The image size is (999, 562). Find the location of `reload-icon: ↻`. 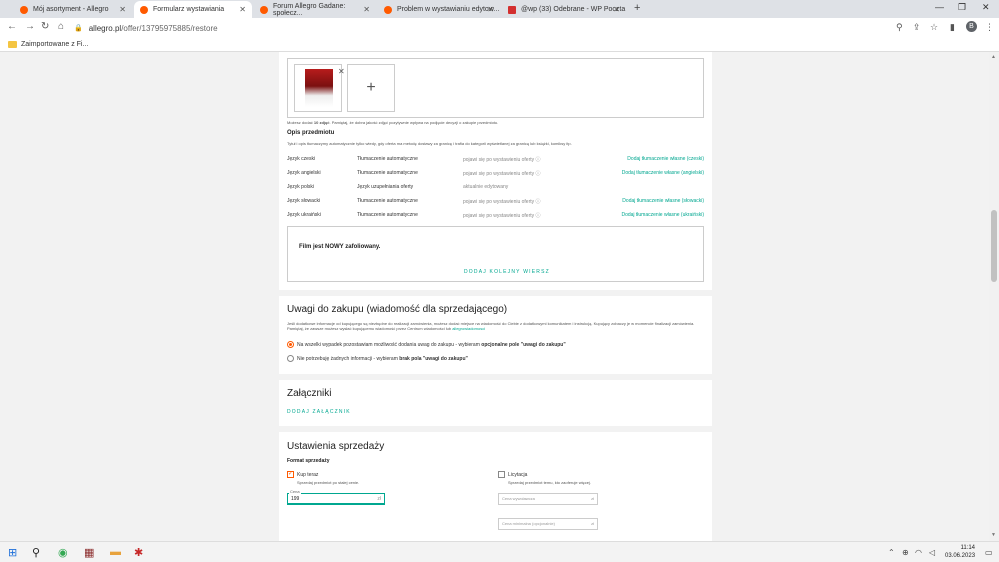

reload-icon: ↻ is located at coordinates (45, 26).